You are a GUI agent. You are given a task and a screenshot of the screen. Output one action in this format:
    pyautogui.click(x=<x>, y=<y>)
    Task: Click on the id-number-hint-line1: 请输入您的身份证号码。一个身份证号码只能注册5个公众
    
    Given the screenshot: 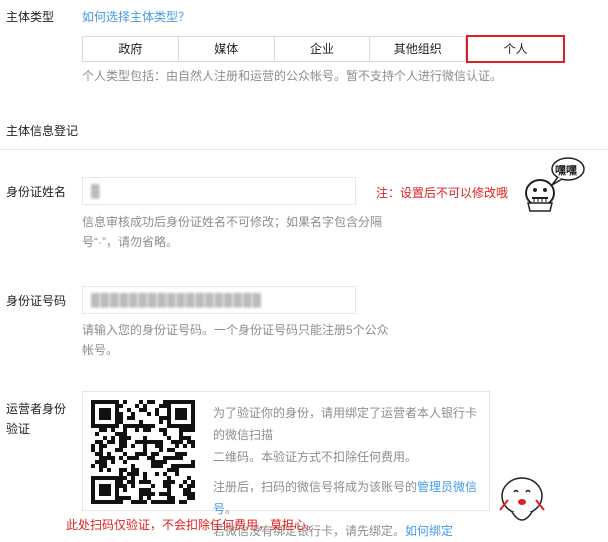 What is the action you would take?
    pyautogui.click(x=235, y=330)
    